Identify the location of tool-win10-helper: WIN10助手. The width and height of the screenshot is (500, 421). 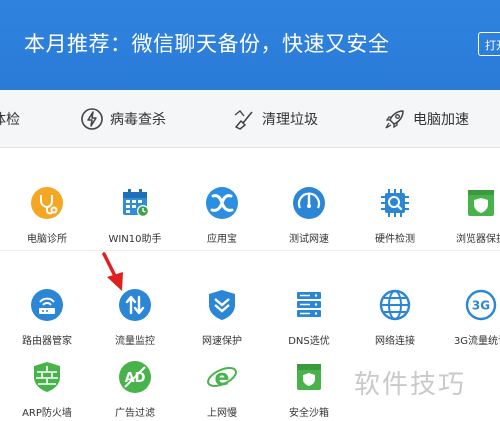
(135, 221).